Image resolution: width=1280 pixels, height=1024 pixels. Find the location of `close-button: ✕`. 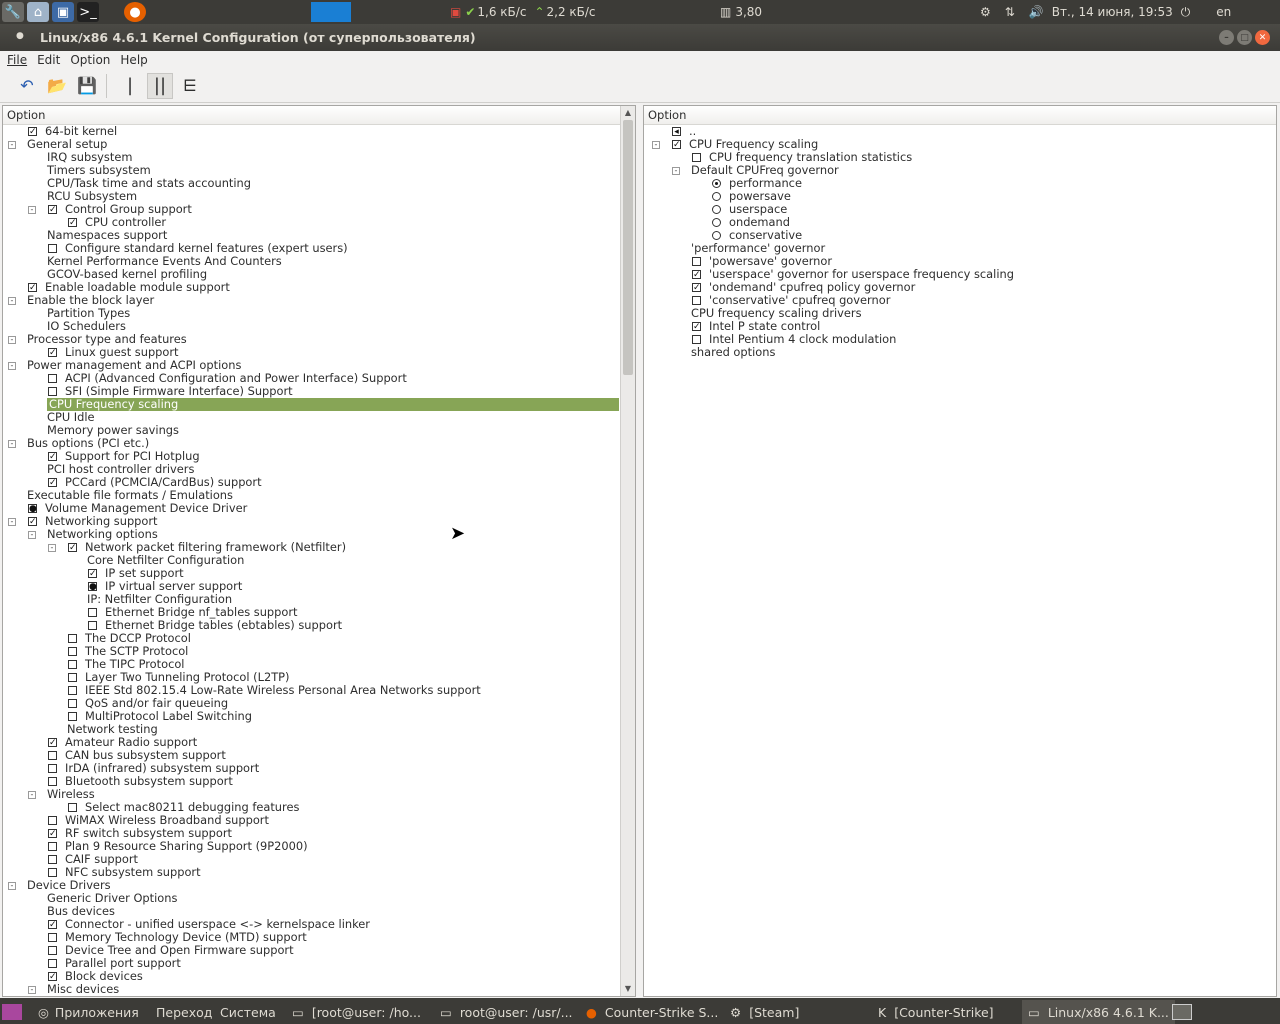

close-button: ✕ is located at coordinates (1262, 37).